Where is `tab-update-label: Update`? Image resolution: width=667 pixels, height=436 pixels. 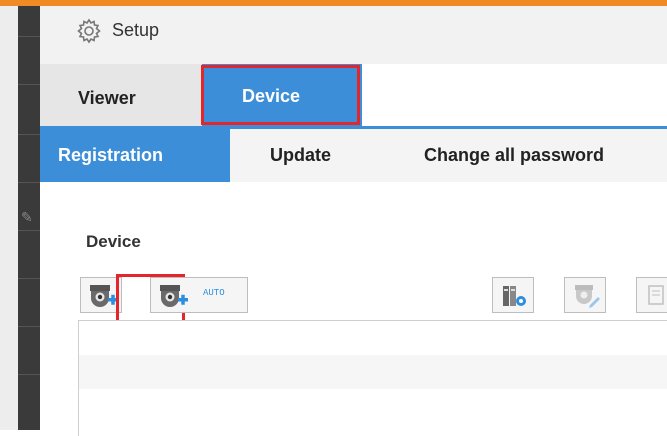 tab-update-label: Update is located at coordinates (301, 155).